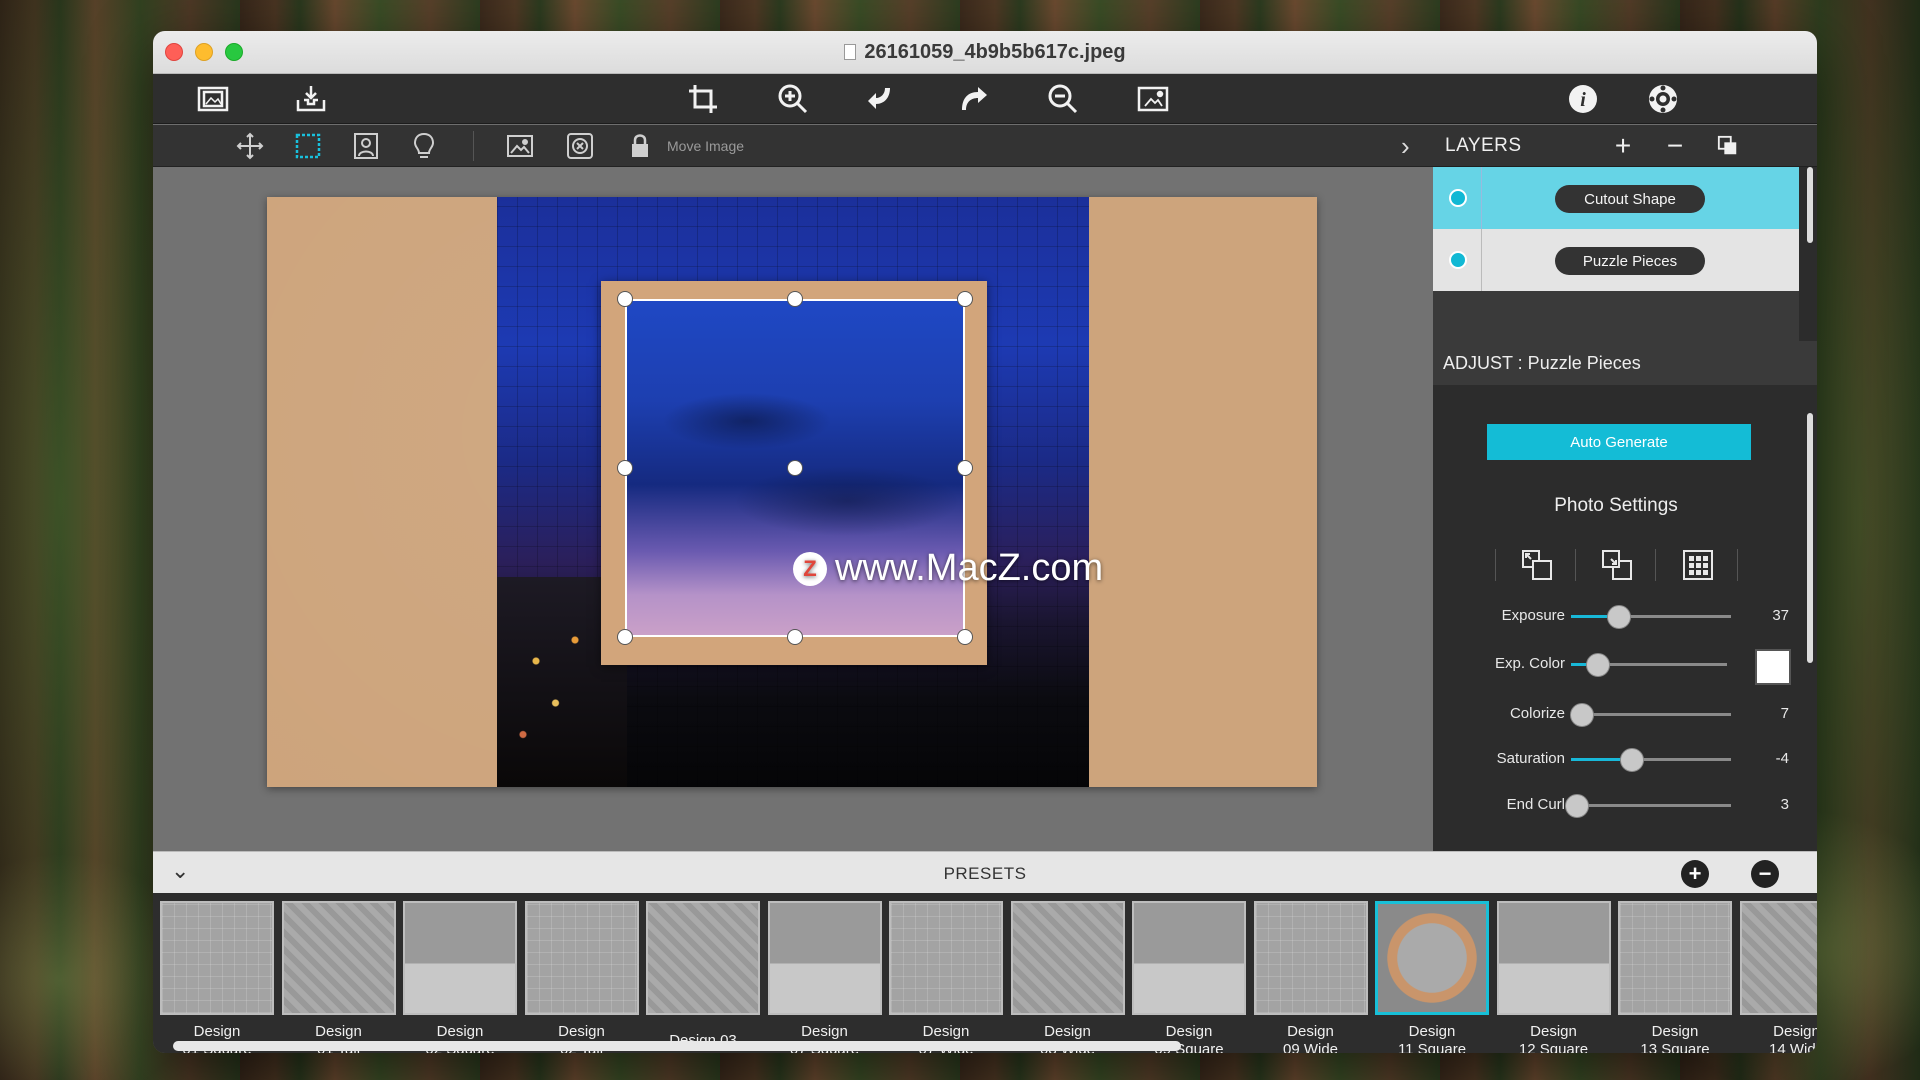 This screenshot has height=1080, width=1920. What do you see at coordinates (581, 977) in the screenshot?
I see `preset-item: Design02 Tall` at bounding box center [581, 977].